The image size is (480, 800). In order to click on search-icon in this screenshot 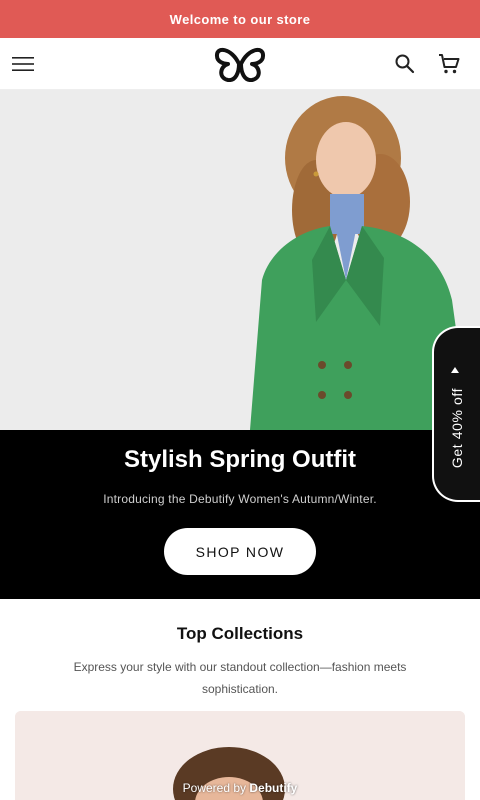, I will do `click(405, 64)`.